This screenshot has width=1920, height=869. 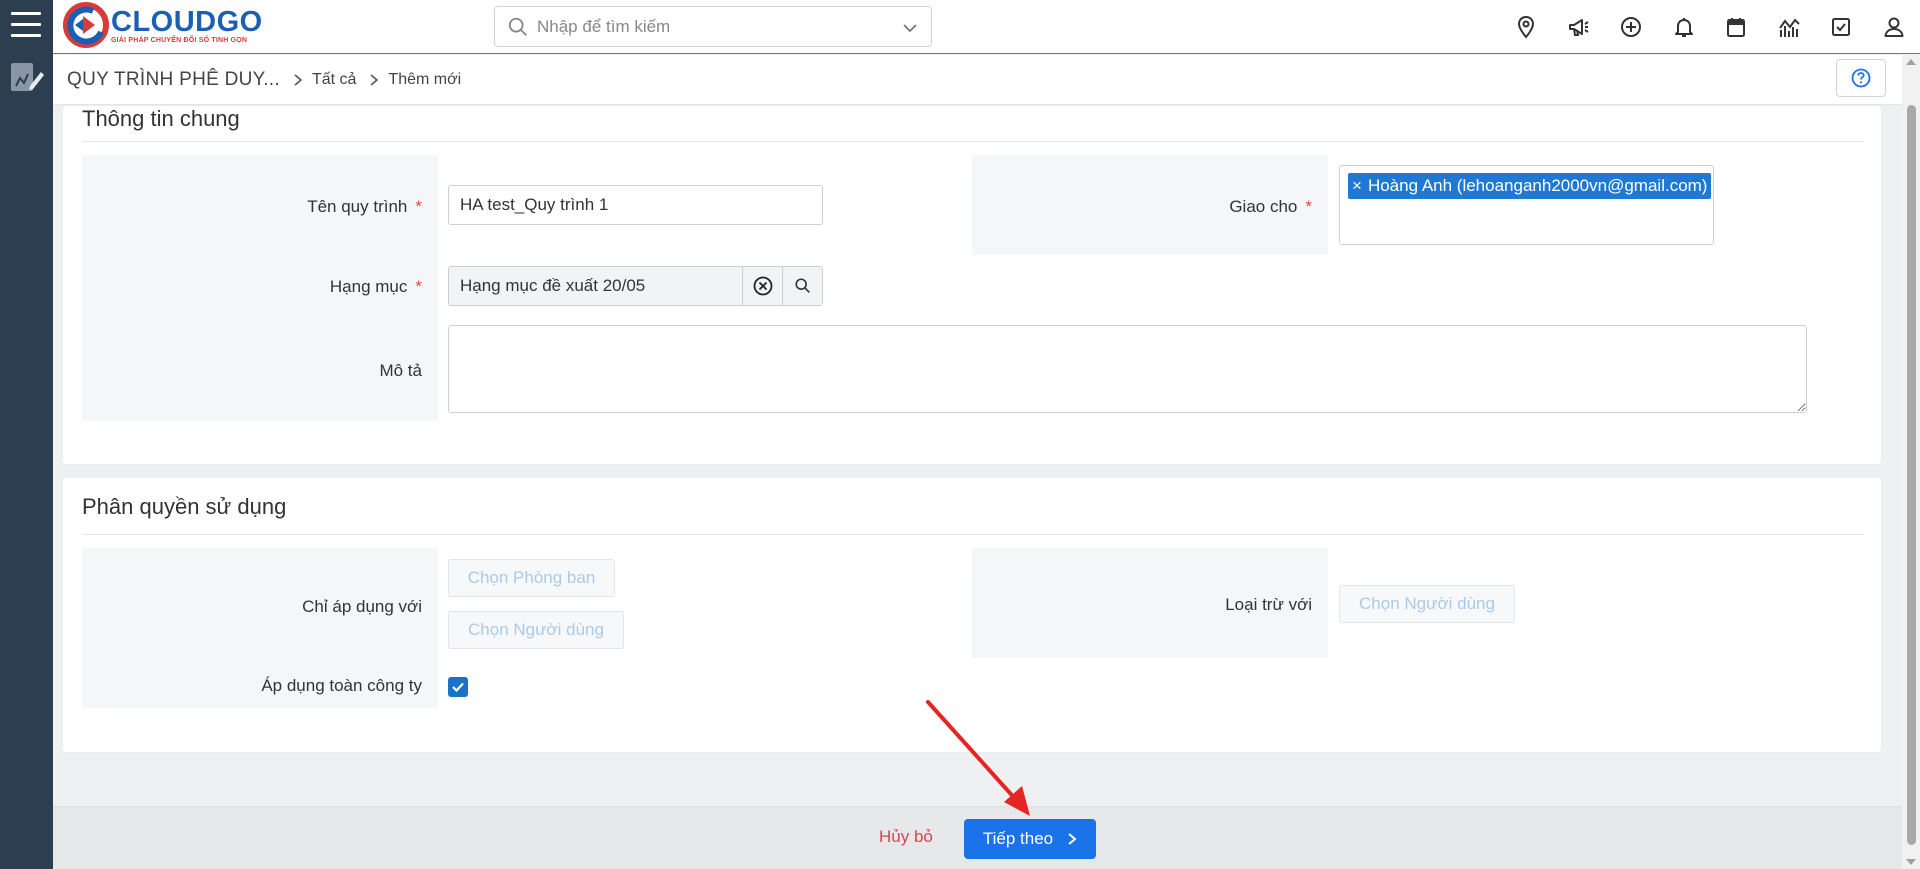 What do you see at coordinates (986, 27) in the screenshot?
I see `top-header: CLOUDGO GIẢI PHÁP CHUYỂN ĐỔI SỐ TINH GỌN` at bounding box center [986, 27].